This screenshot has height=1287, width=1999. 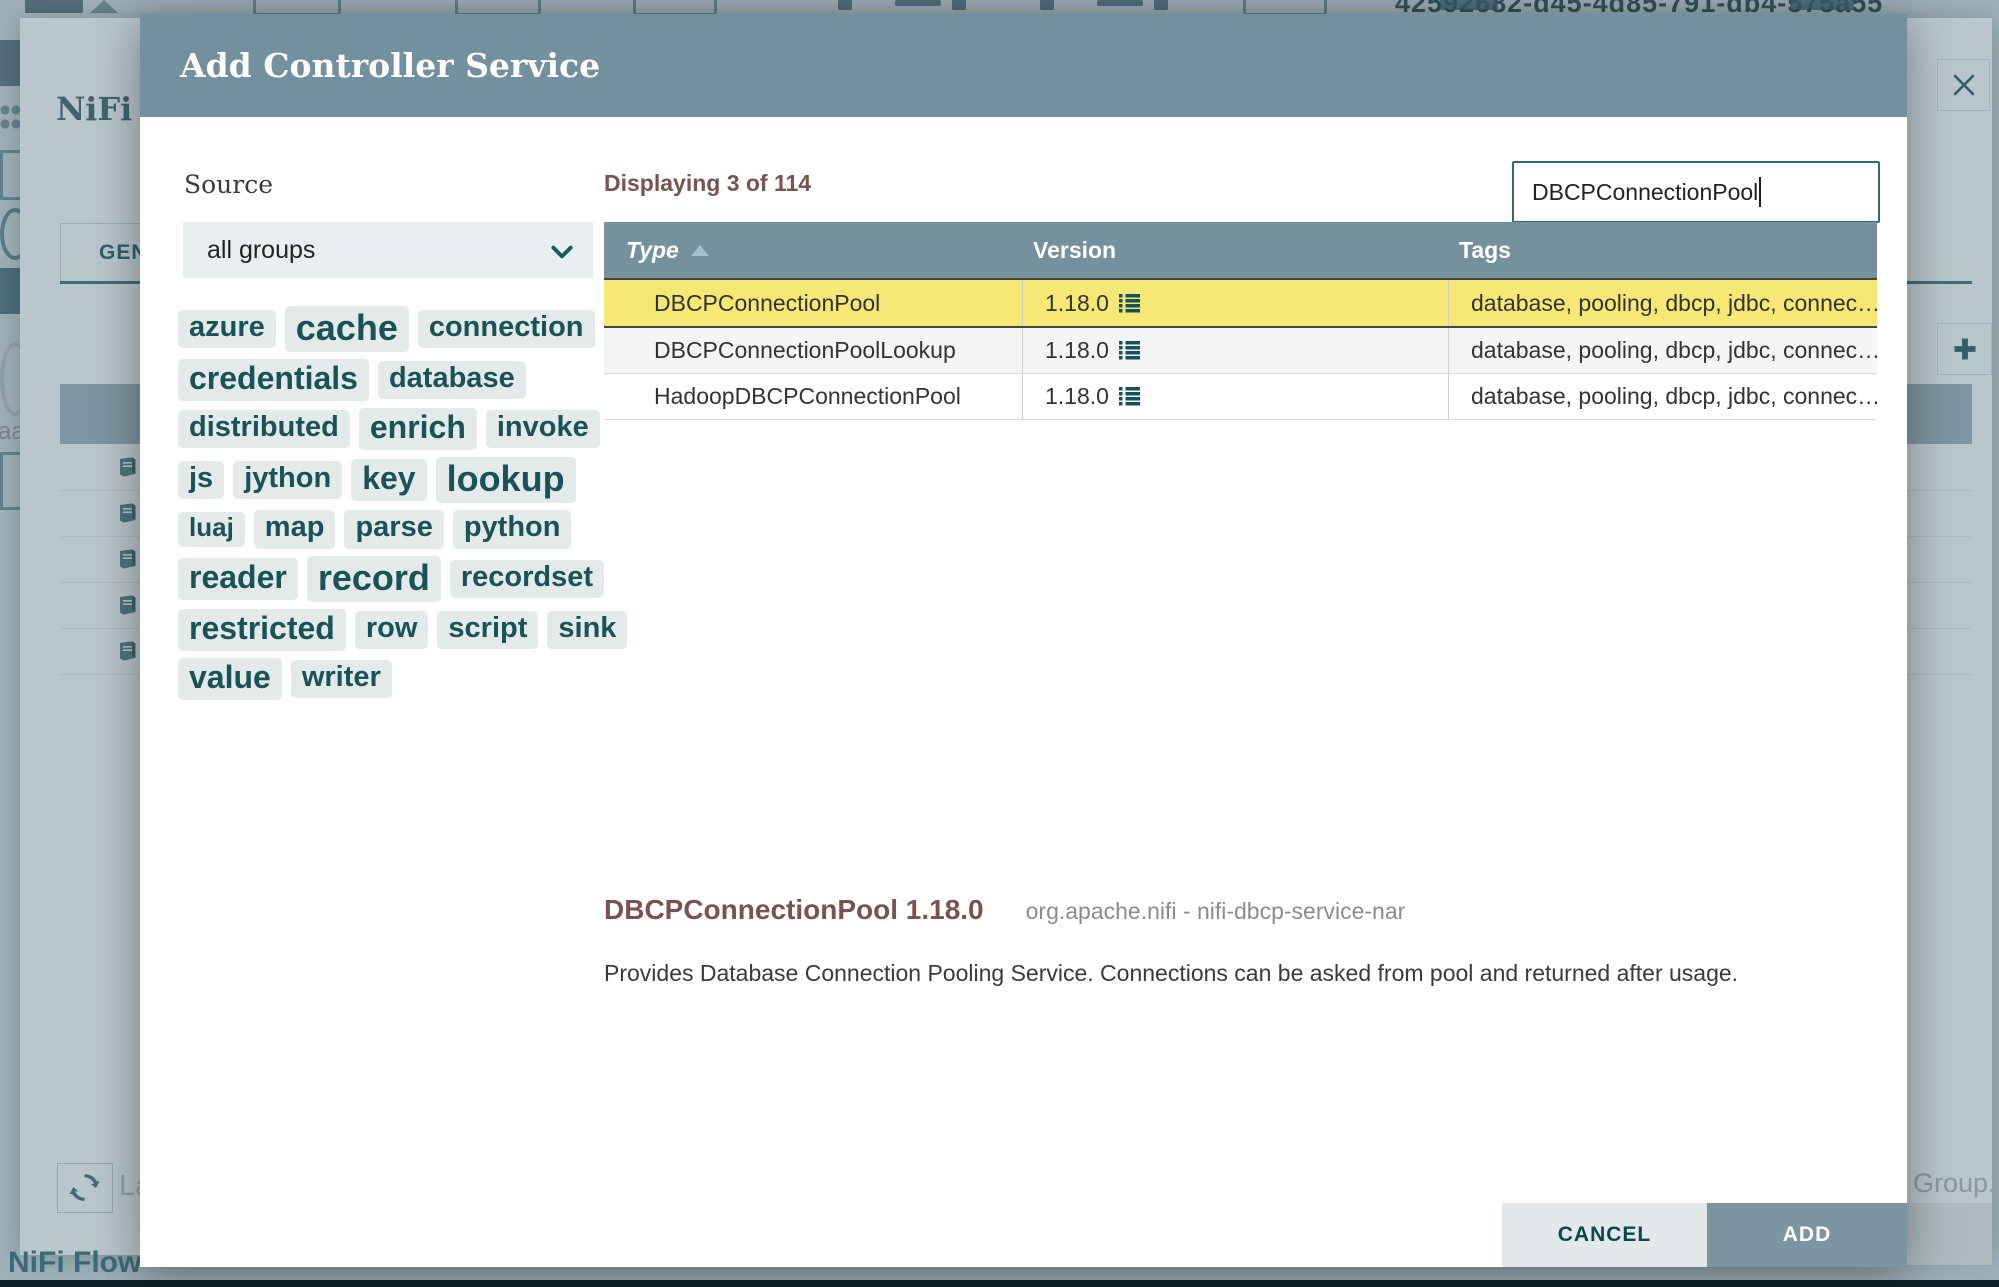 I want to click on sort-ascending-icon, so click(x=699, y=250).